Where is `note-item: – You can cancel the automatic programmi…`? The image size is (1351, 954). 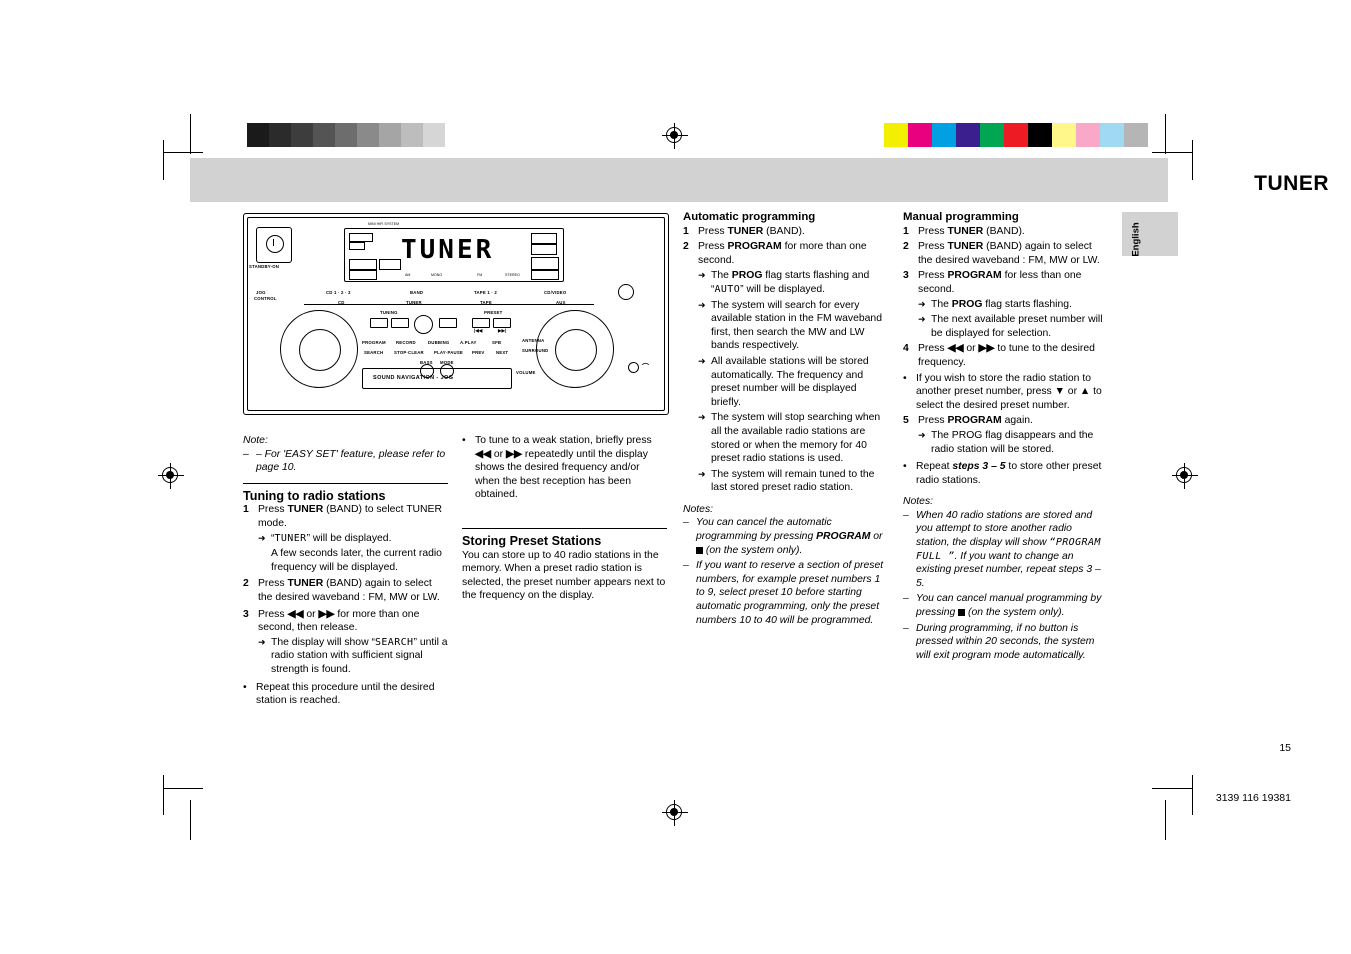 note-item: – You can cancel the automatic programmi… is located at coordinates (785, 536).